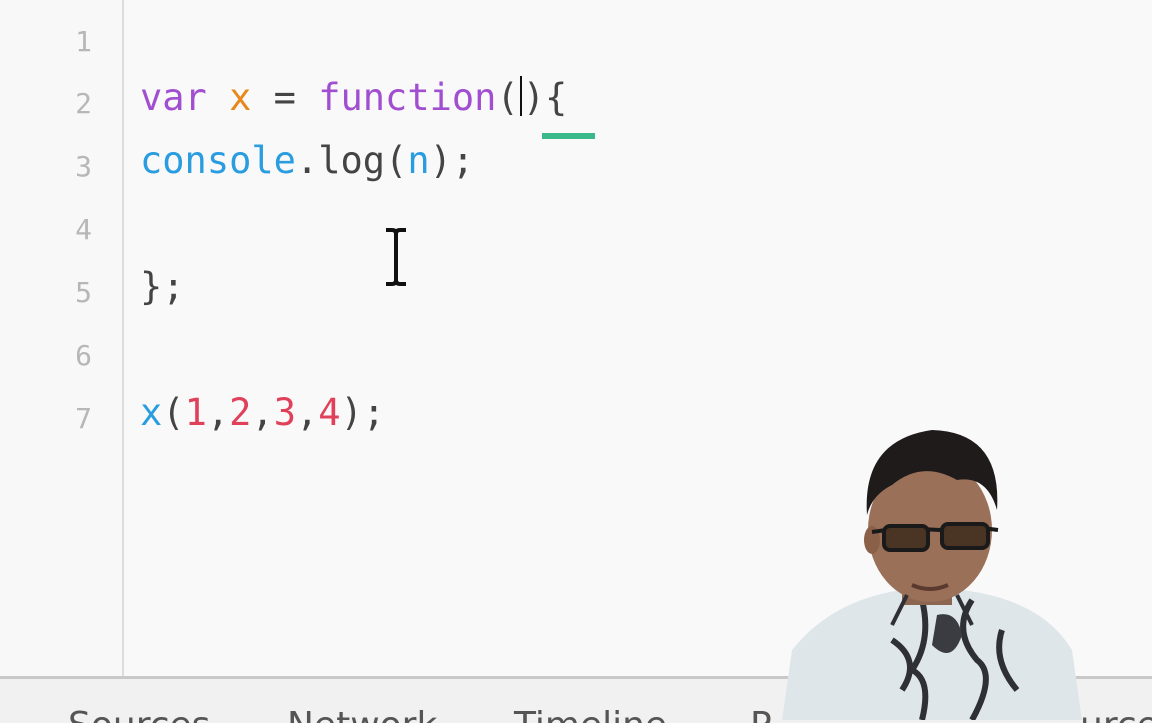  Describe the element at coordinates (351, 160) in the screenshot. I see `log-call: .log(` at that location.